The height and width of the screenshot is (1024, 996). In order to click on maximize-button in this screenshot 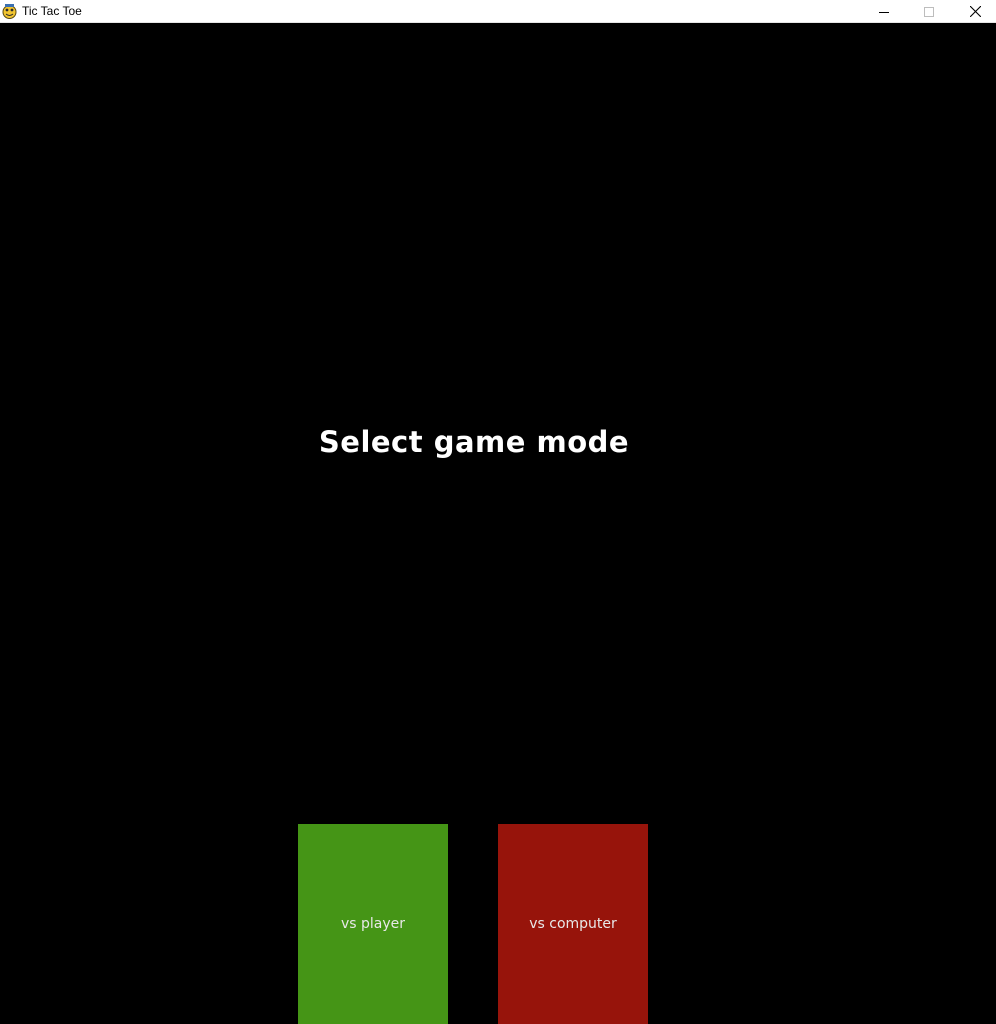, I will do `click(929, 11)`.